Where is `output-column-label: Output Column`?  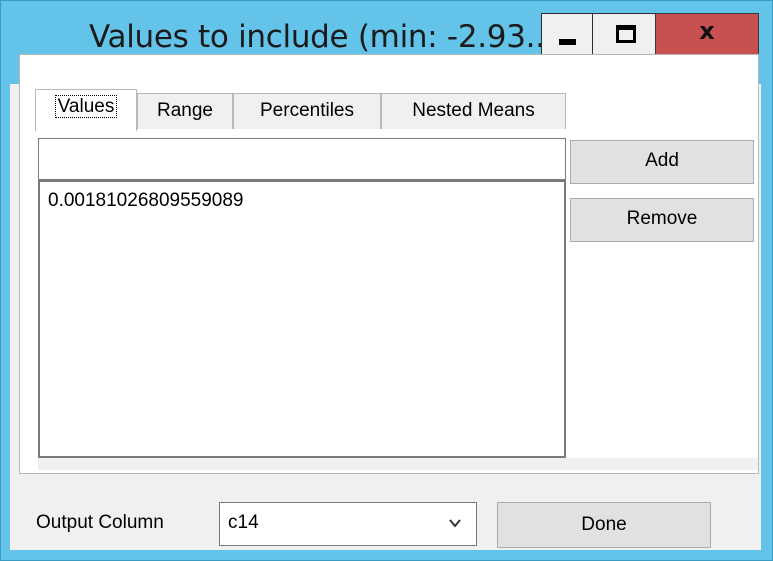
output-column-label: Output Column is located at coordinates (100, 522).